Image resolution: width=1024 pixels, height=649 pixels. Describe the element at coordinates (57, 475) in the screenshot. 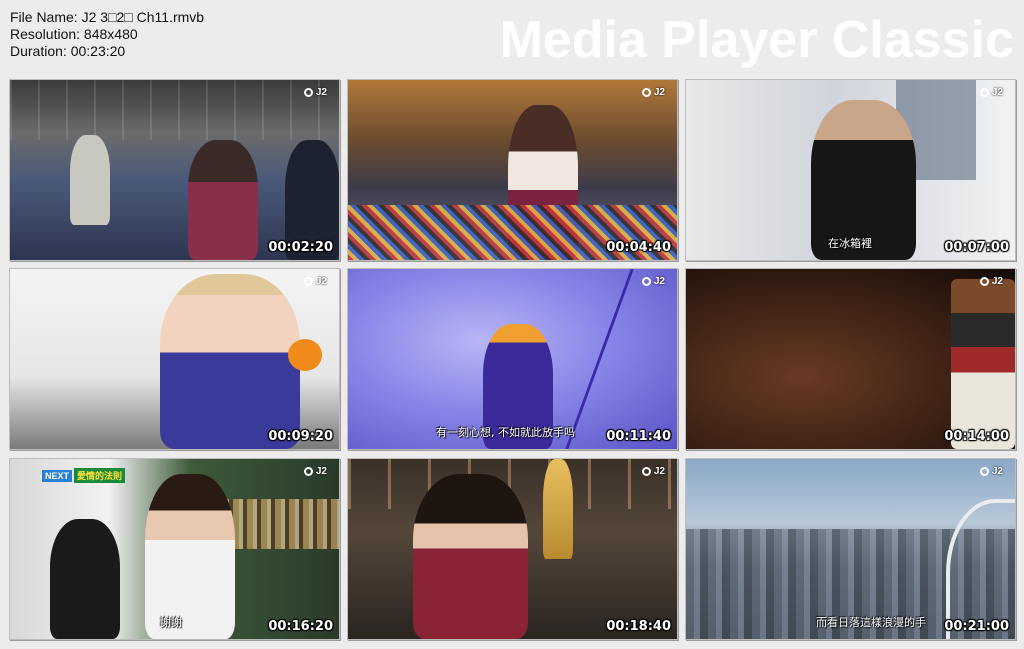

I see `next-tag: NEXT` at that location.